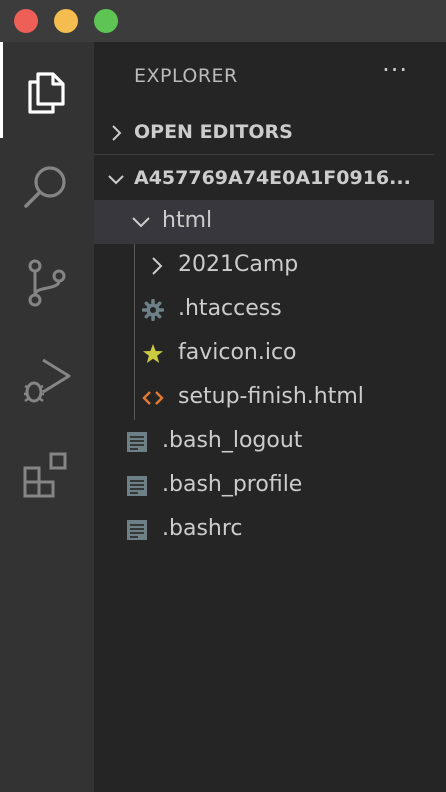 The width and height of the screenshot is (446, 792). I want to click on tree-item-bash-logout-file: .bash_logout, so click(264, 442).